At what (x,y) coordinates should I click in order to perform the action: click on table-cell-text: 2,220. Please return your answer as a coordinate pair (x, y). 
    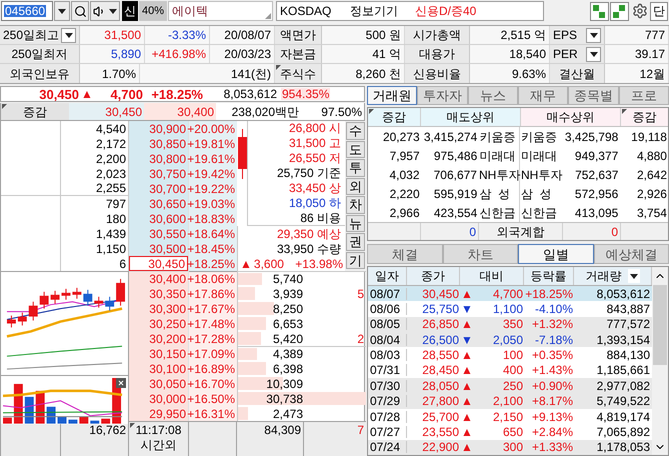
    Looking at the image, I should click on (404, 194).